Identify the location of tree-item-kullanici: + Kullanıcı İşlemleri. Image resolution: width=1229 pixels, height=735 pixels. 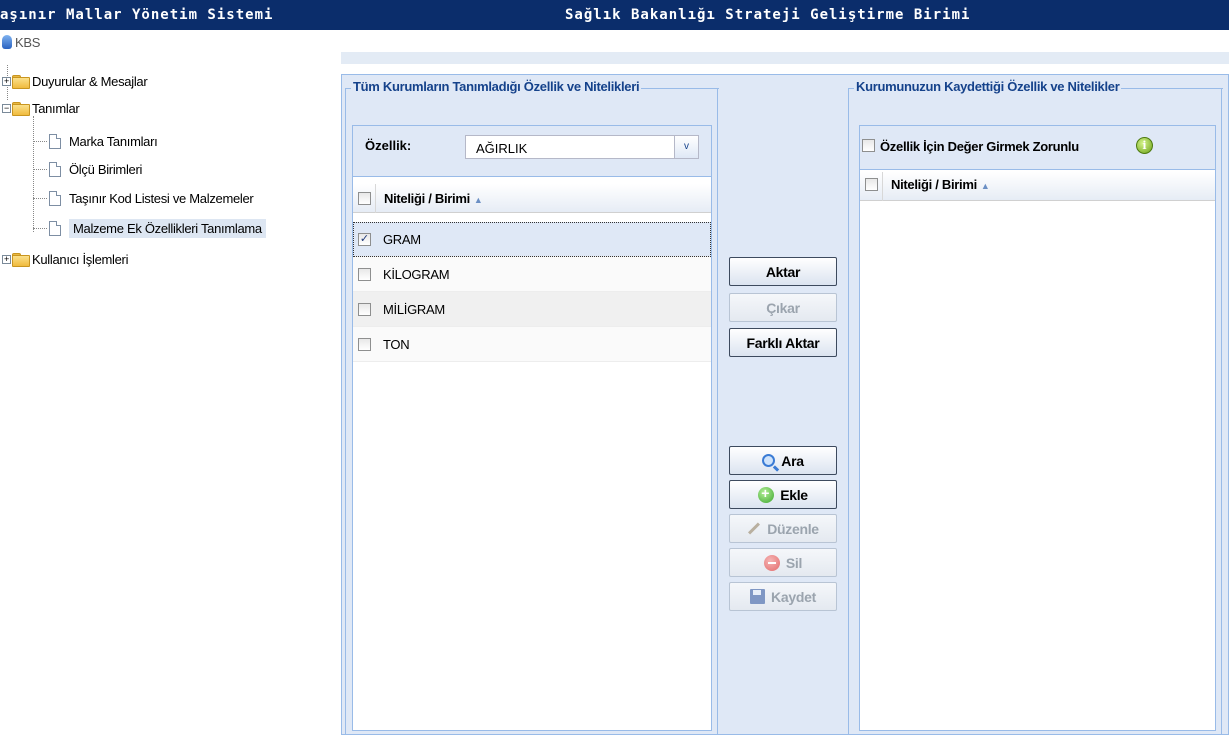
(65, 259).